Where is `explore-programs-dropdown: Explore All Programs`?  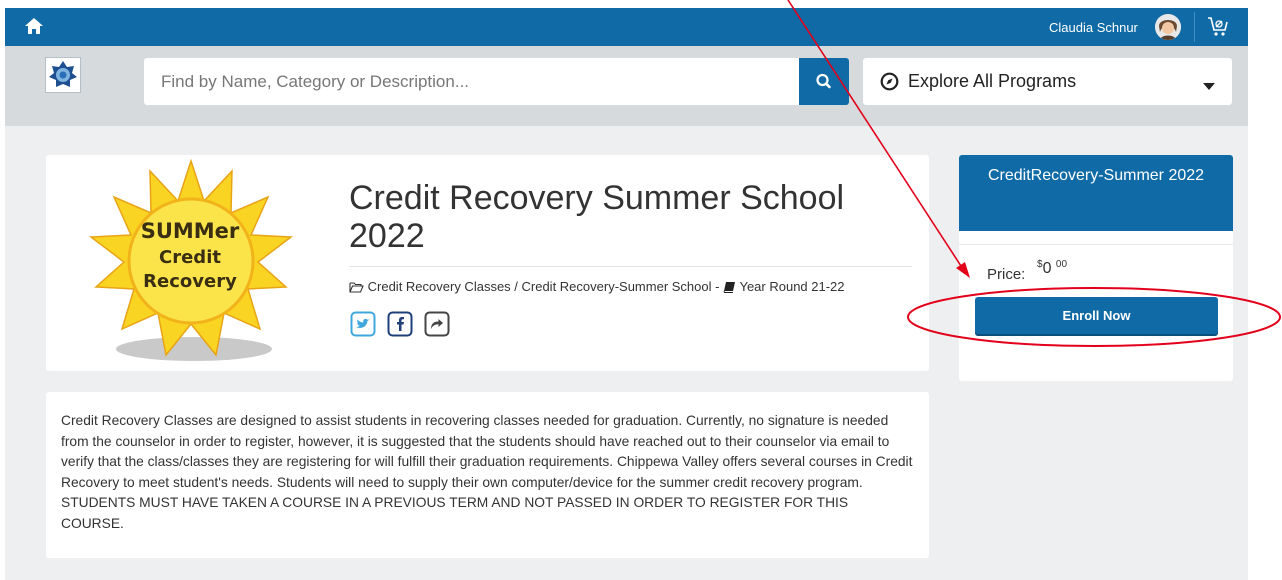
explore-programs-dropdown: Explore All Programs is located at coordinates (1047, 81).